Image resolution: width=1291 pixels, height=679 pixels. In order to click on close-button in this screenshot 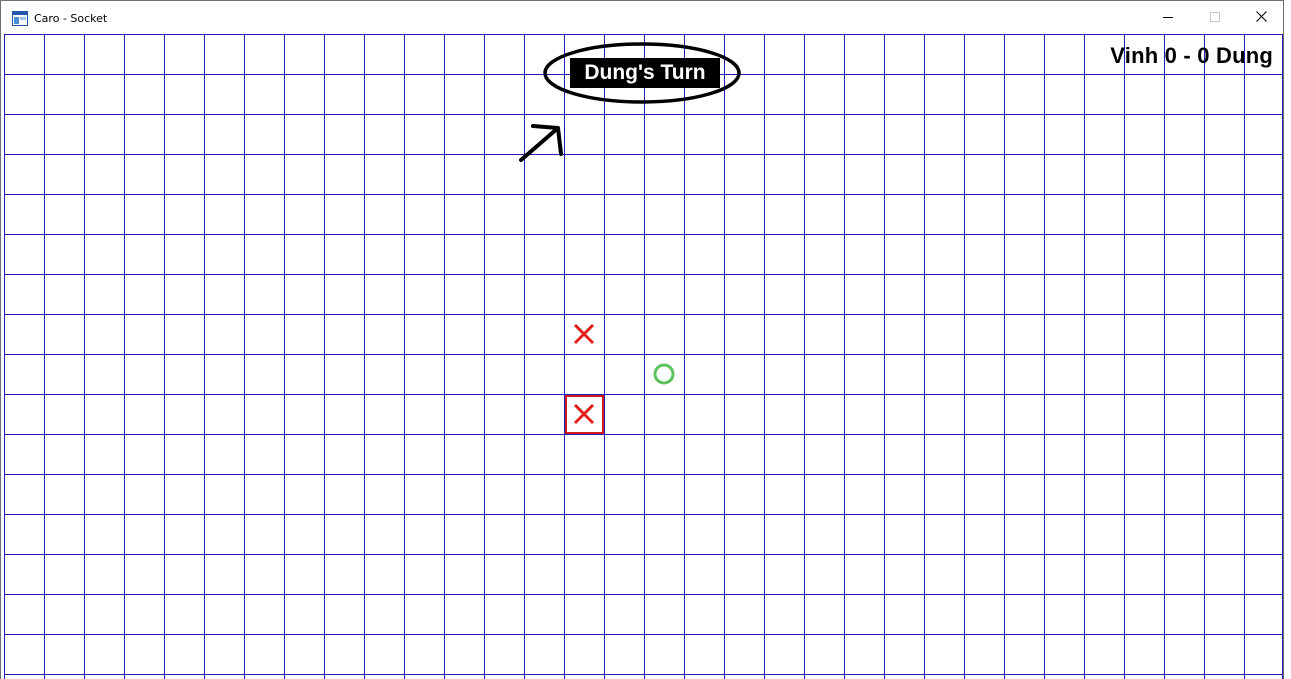, I will do `click(1261, 17)`.